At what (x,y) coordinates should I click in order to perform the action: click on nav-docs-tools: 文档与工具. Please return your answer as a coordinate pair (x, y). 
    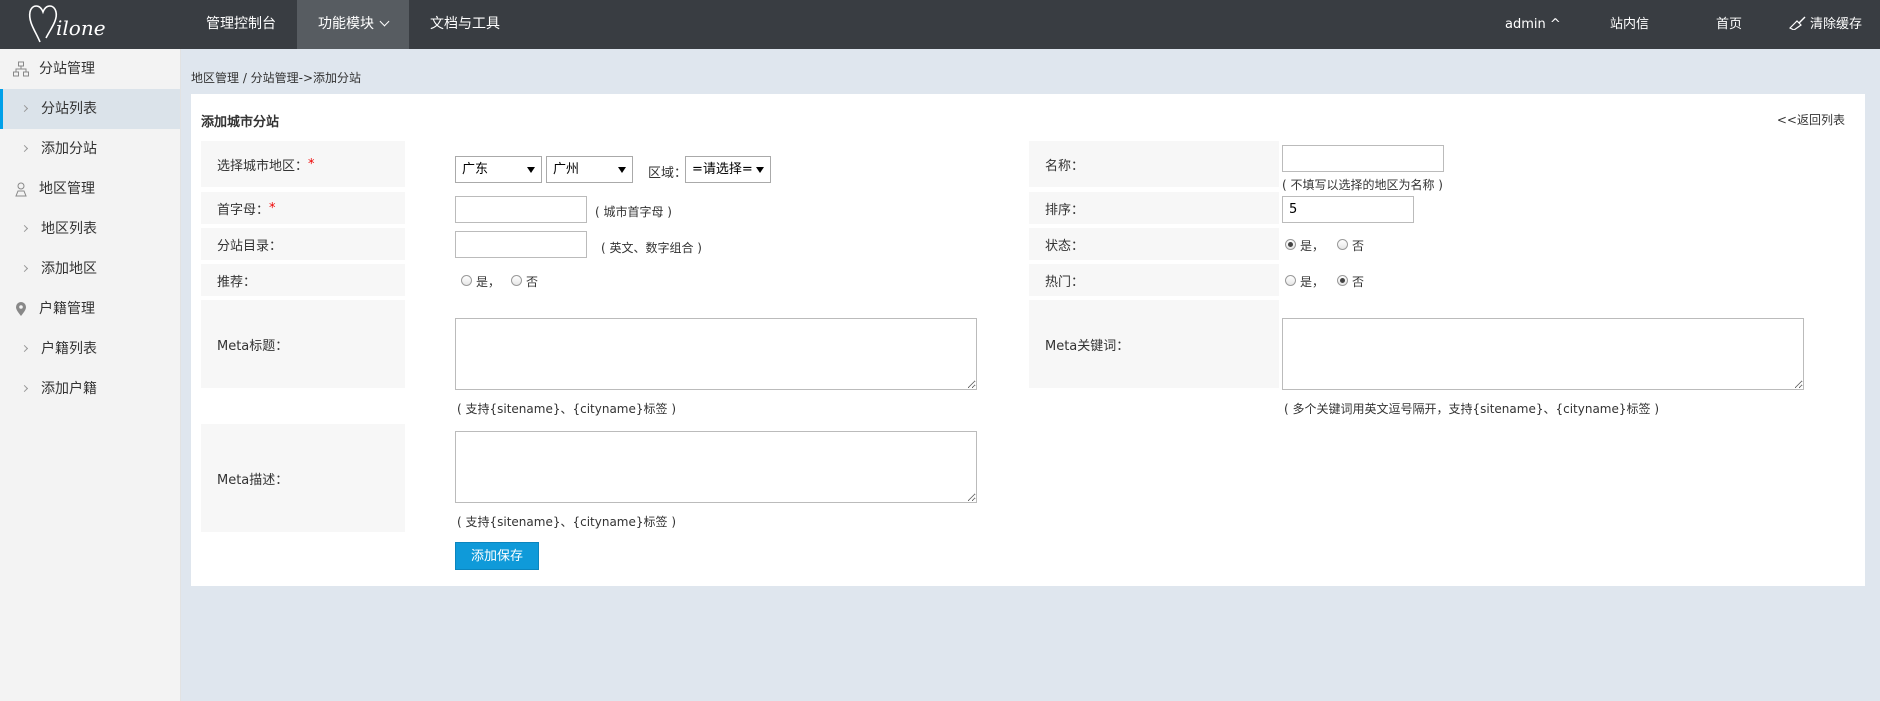
    Looking at the image, I should click on (465, 24).